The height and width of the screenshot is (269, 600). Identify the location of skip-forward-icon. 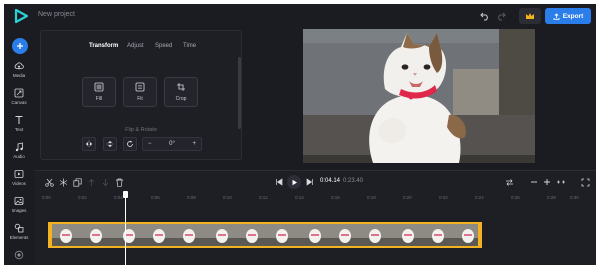
(310, 182).